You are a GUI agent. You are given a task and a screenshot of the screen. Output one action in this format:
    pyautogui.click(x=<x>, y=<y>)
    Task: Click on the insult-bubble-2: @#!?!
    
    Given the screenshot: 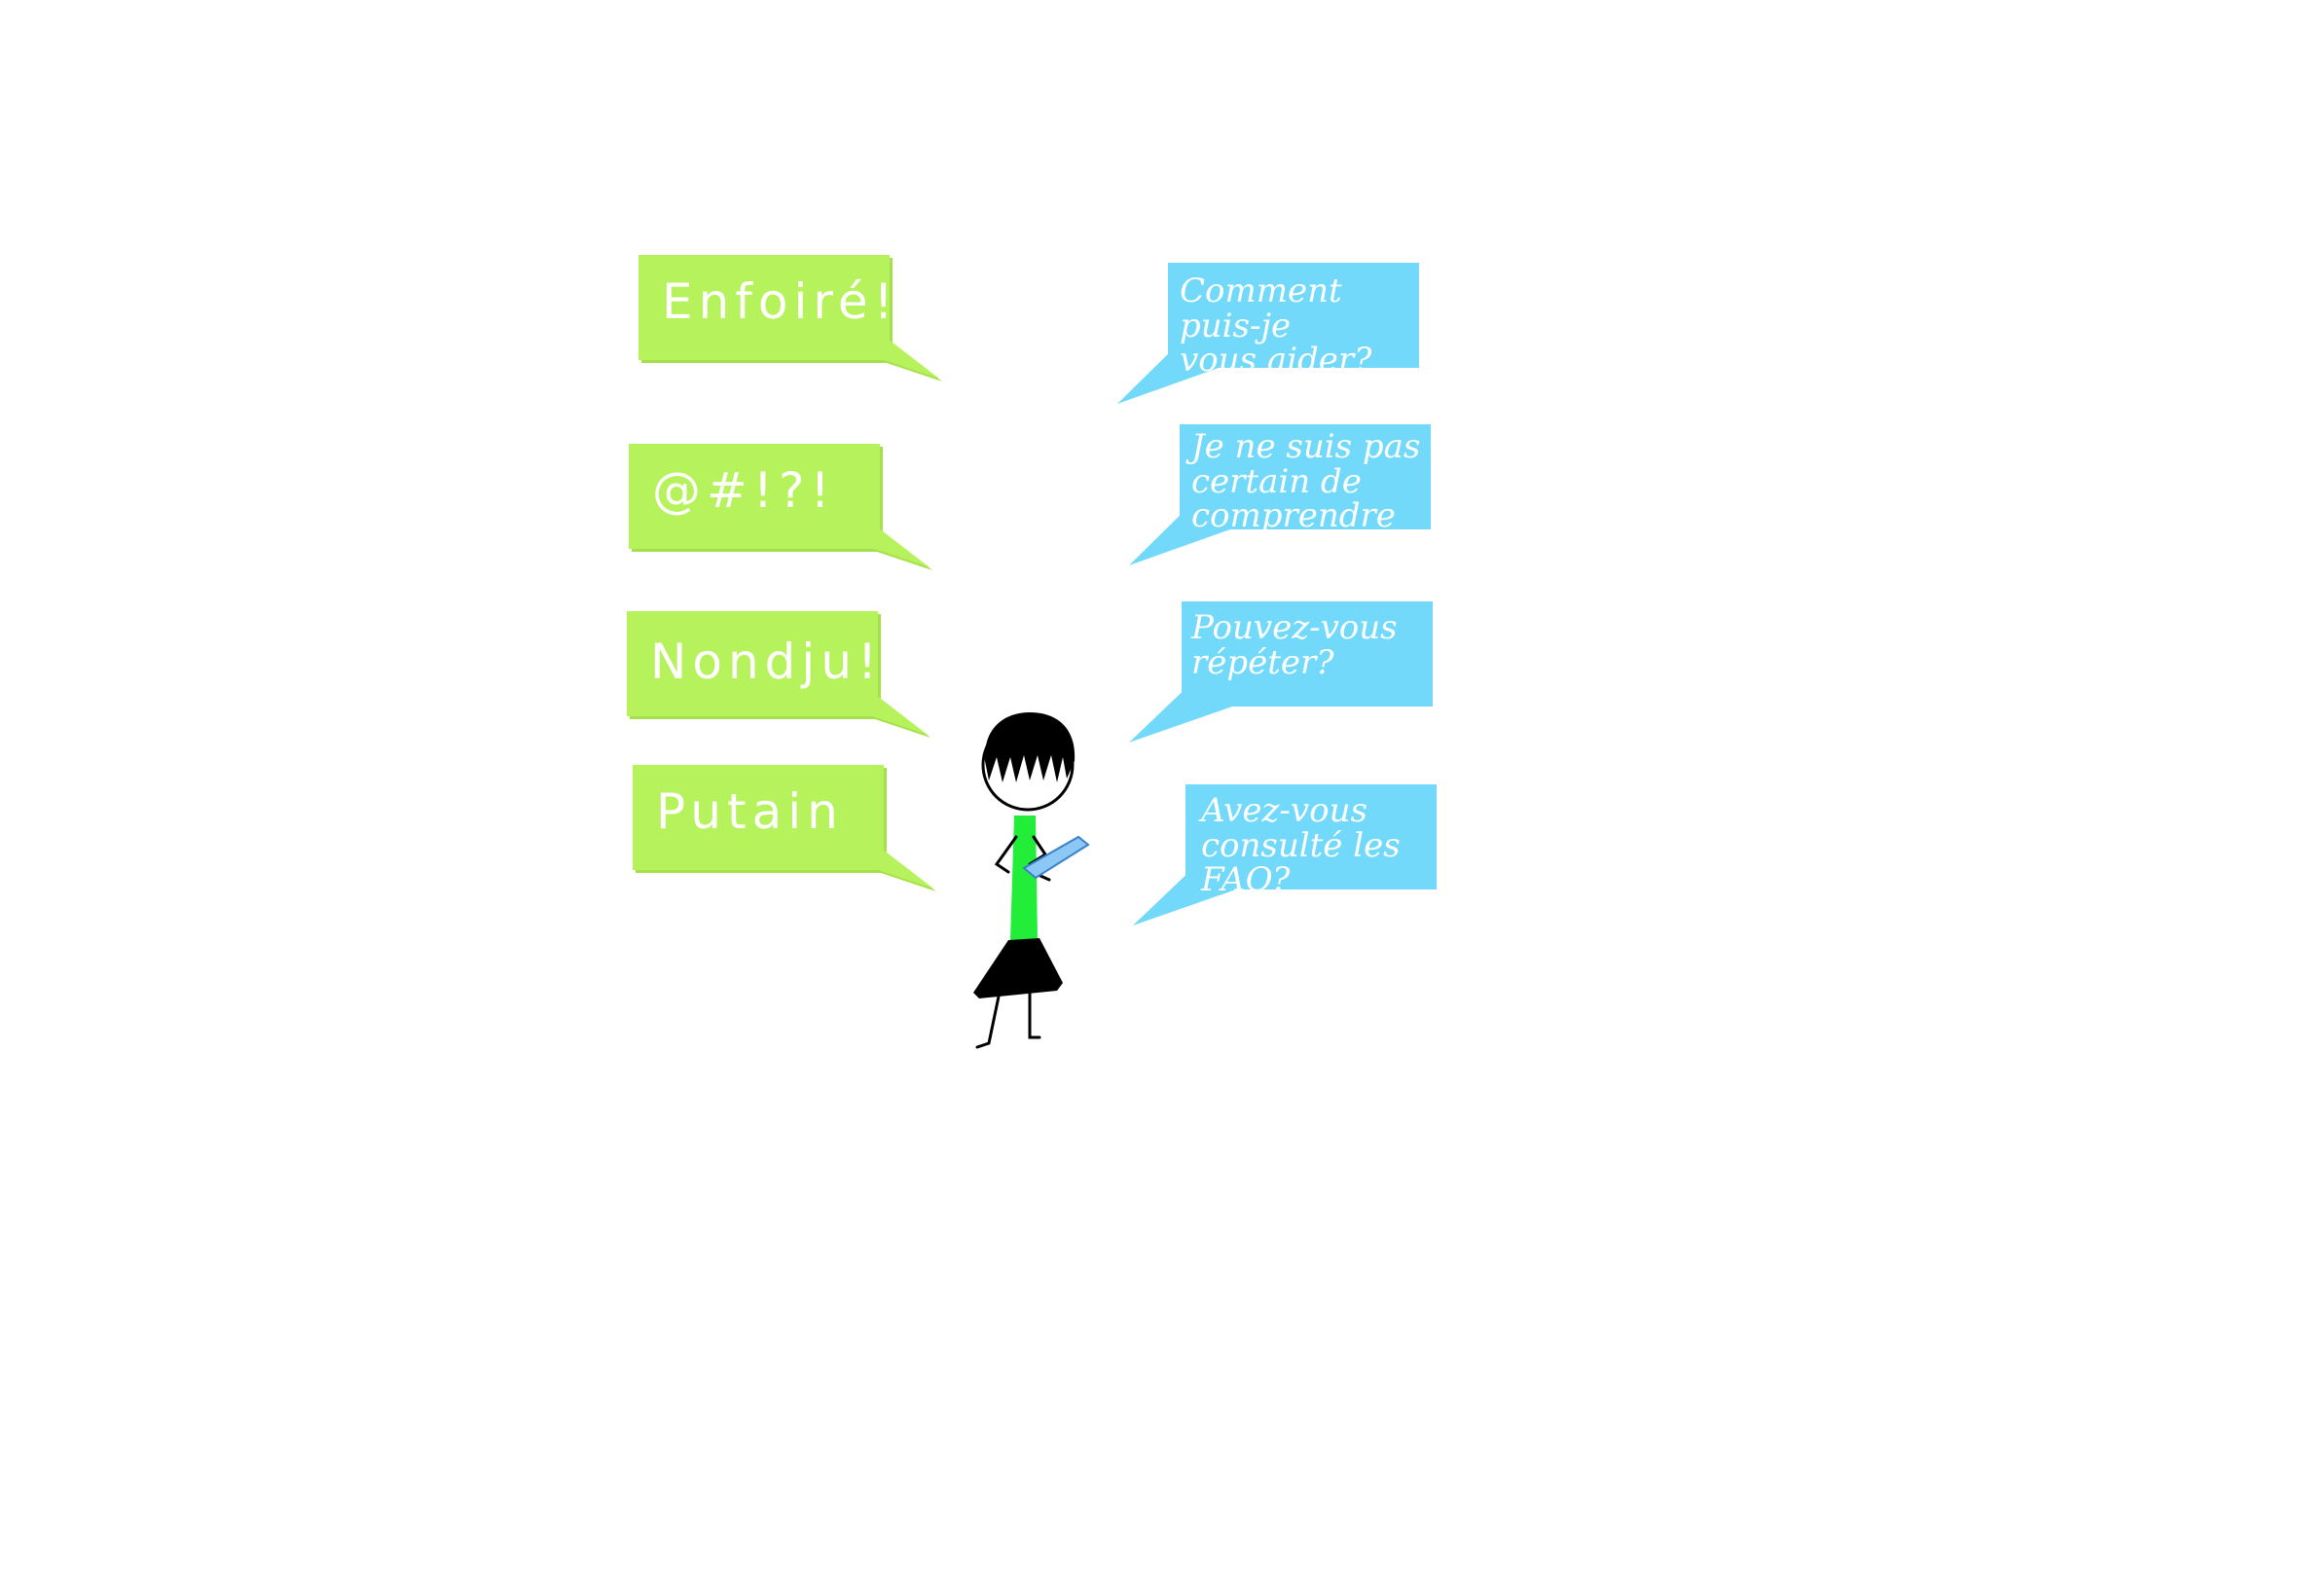 What is the action you would take?
    pyautogui.click(x=784, y=512)
    